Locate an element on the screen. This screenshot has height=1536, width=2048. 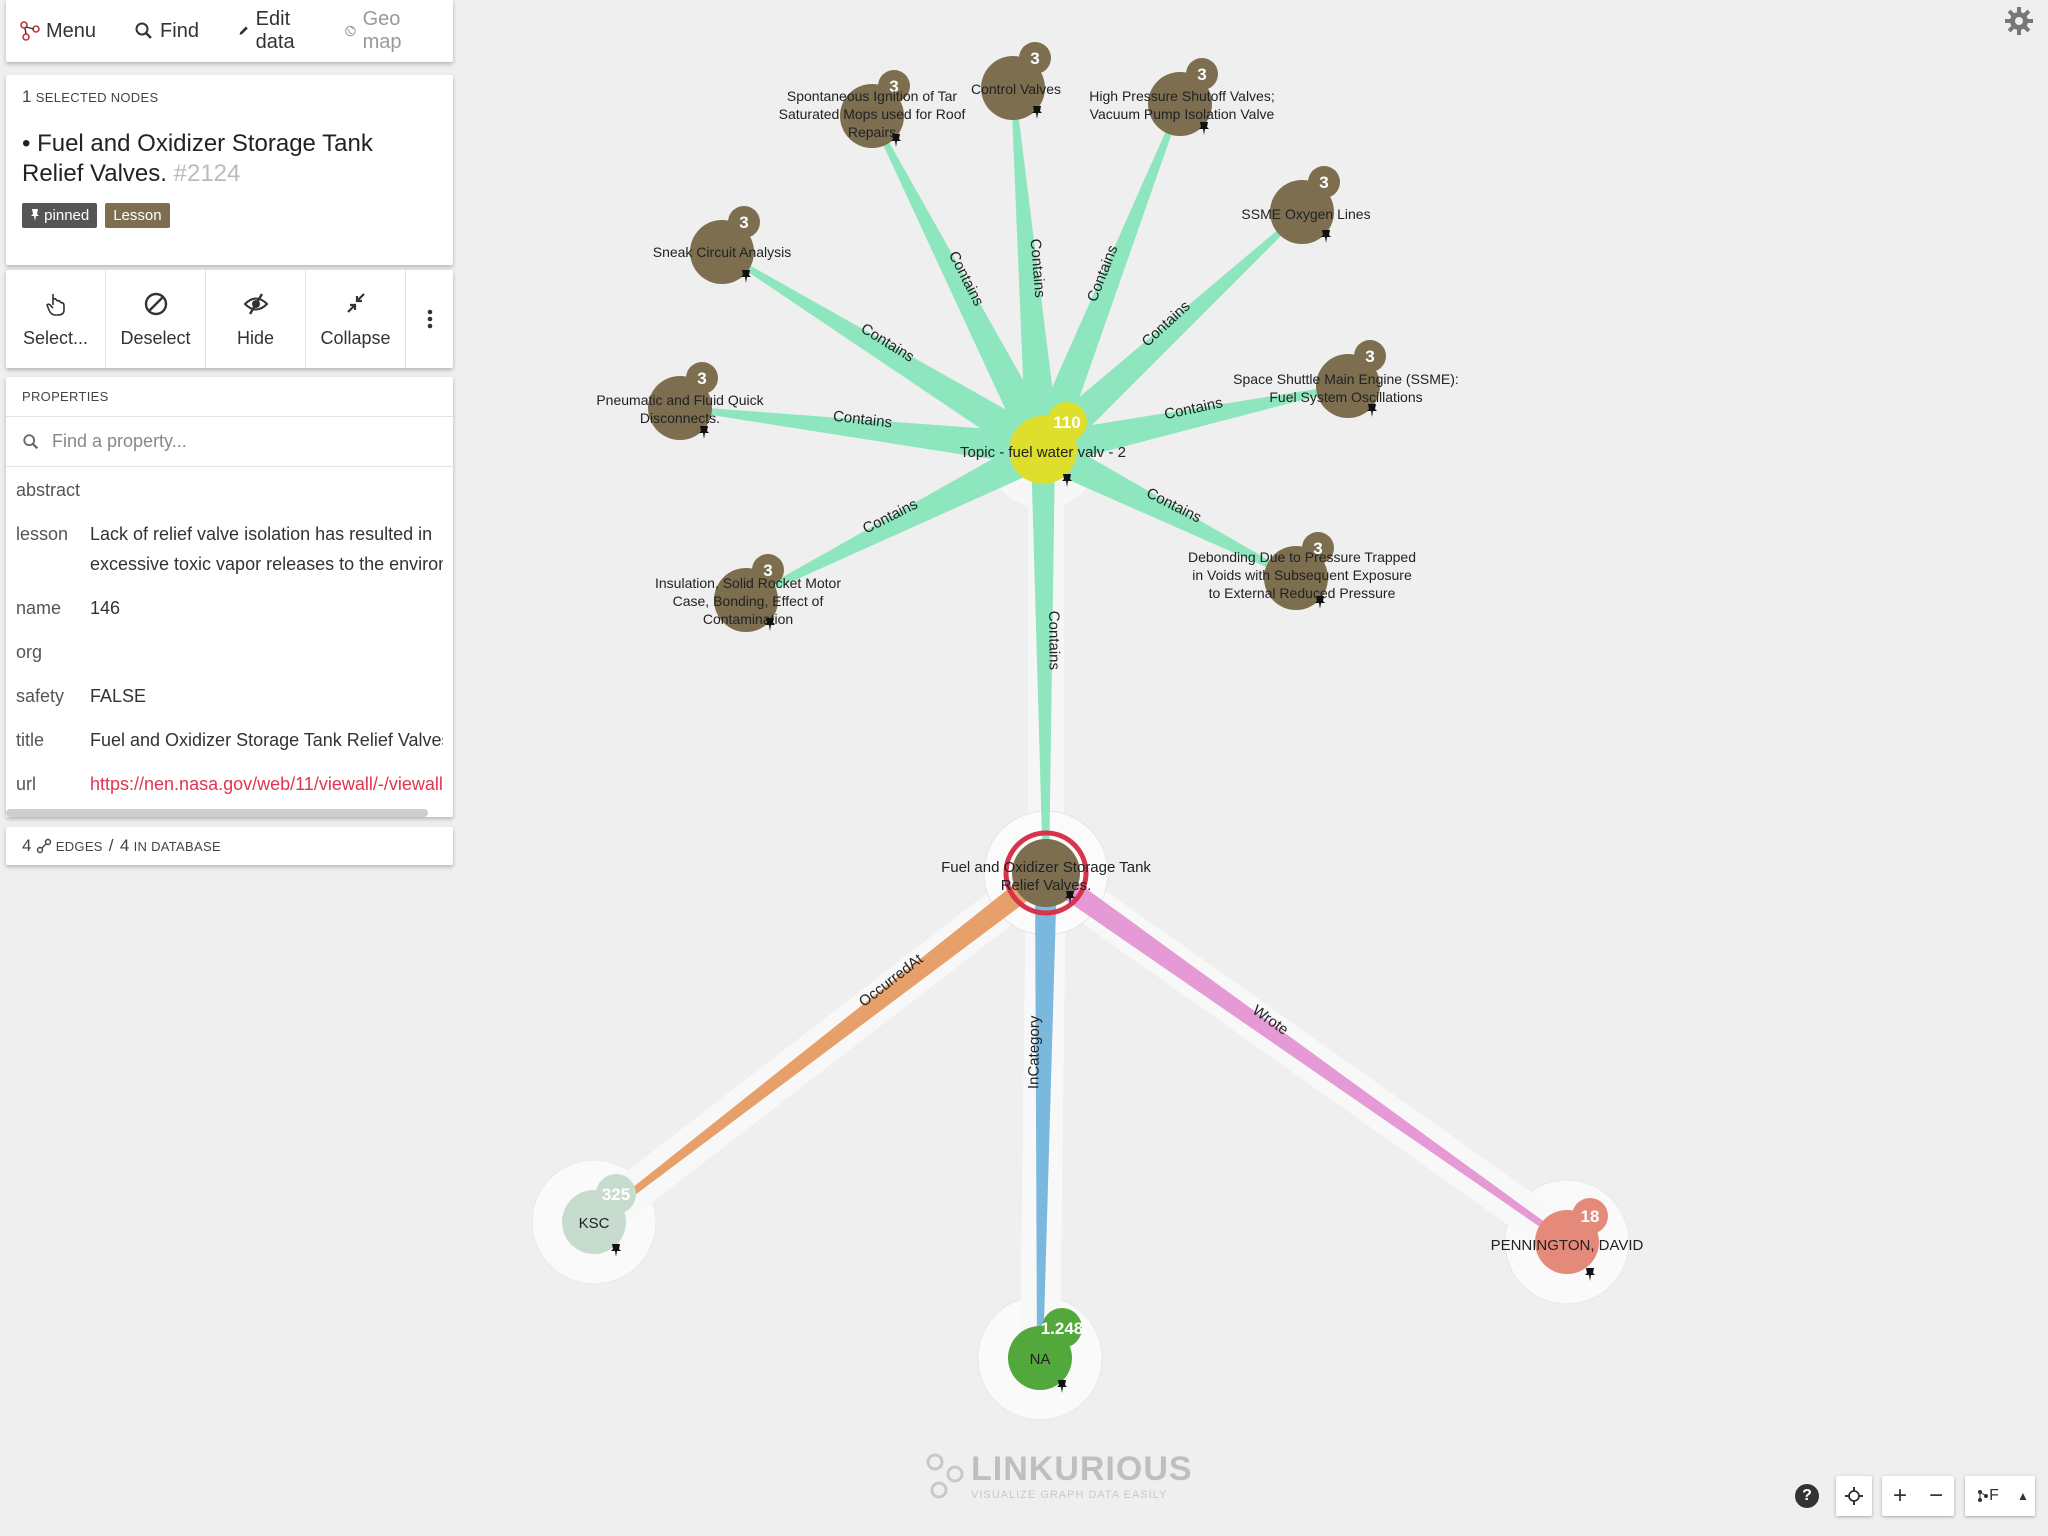
hide-button: Hide is located at coordinates (256, 319).